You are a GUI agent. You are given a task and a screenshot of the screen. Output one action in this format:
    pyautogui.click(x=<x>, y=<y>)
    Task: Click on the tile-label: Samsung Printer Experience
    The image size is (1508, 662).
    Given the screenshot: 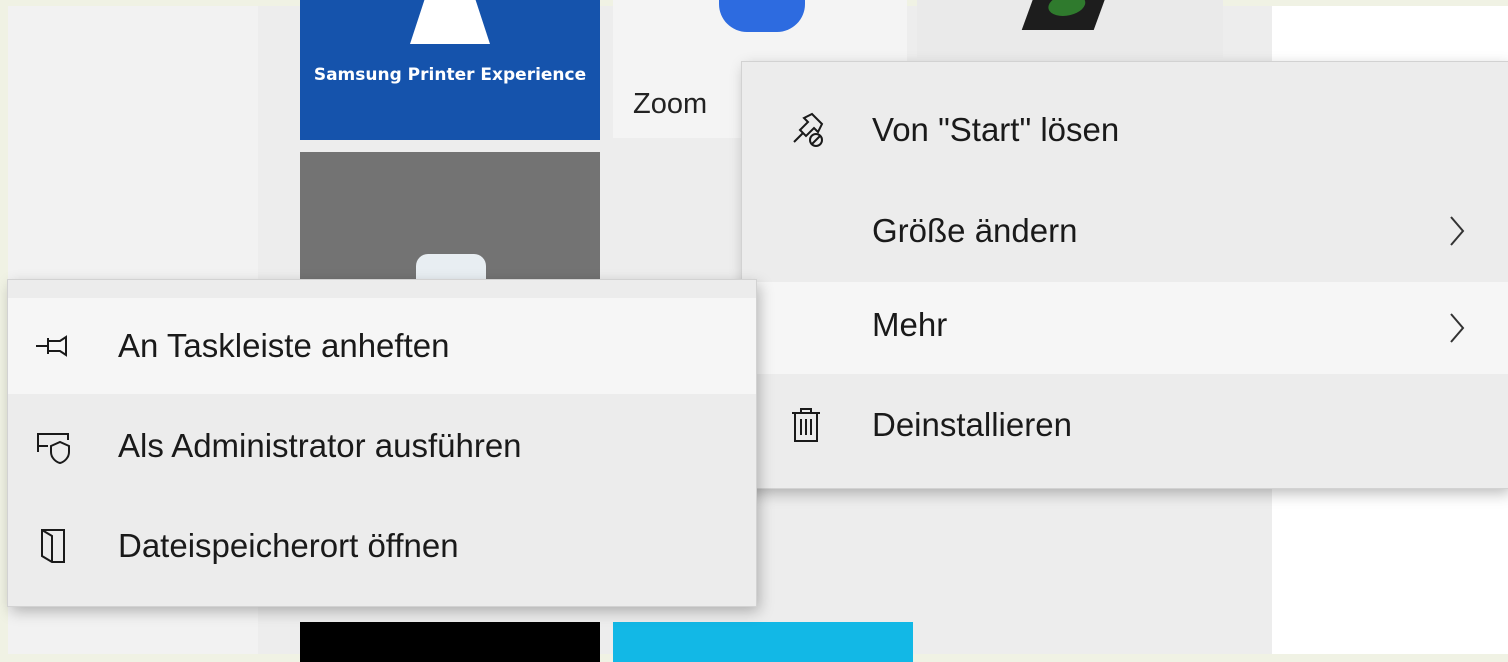 What is the action you would take?
    pyautogui.click(x=450, y=75)
    